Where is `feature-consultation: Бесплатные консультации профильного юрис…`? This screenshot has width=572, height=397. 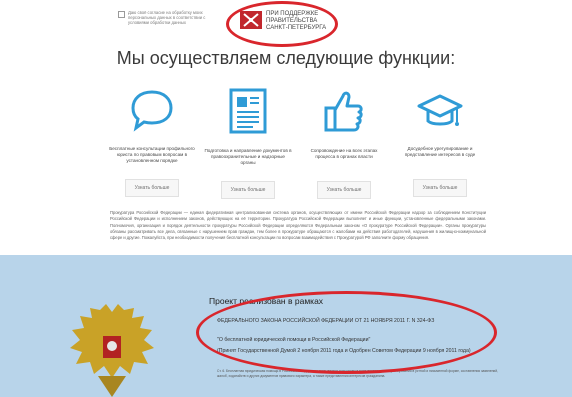
feature-consultation: Бесплатные консультации профильного юрис… is located at coordinates (152, 142).